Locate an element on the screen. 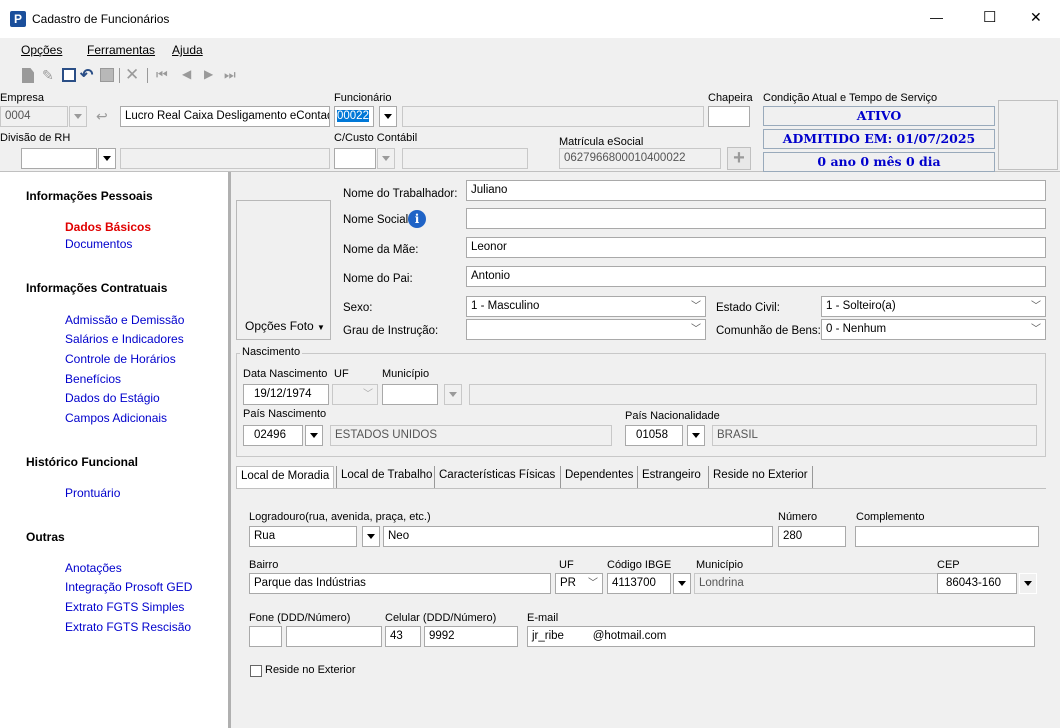 This screenshot has width=1060, height=728. reside-exterior-checkbox is located at coordinates (256, 671).